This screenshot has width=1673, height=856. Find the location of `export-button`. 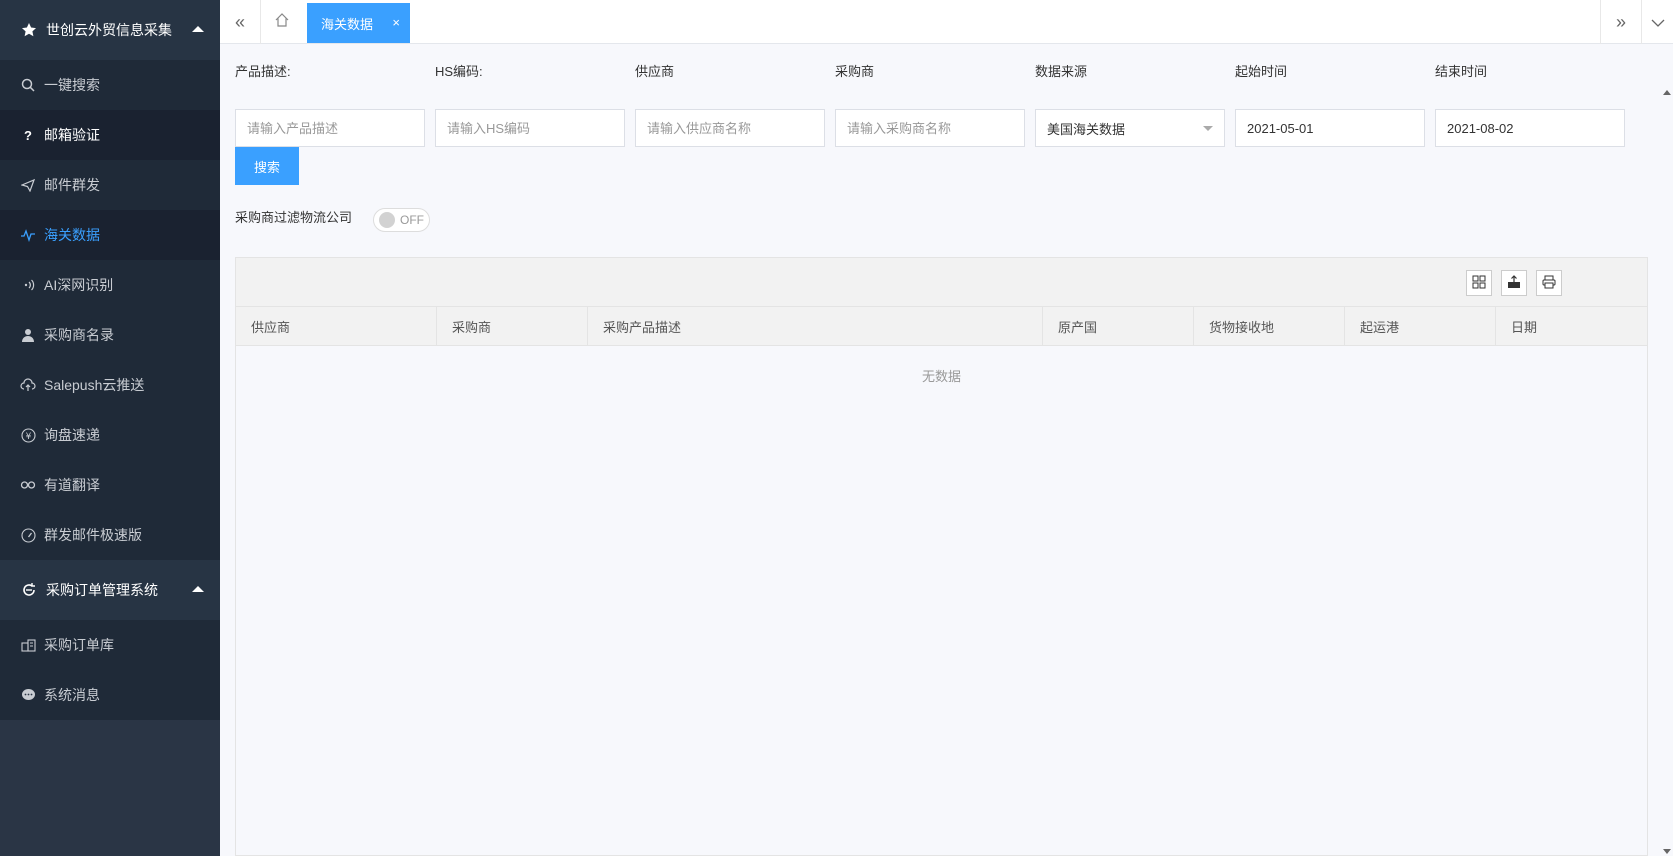

export-button is located at coordinates (1514, 283).